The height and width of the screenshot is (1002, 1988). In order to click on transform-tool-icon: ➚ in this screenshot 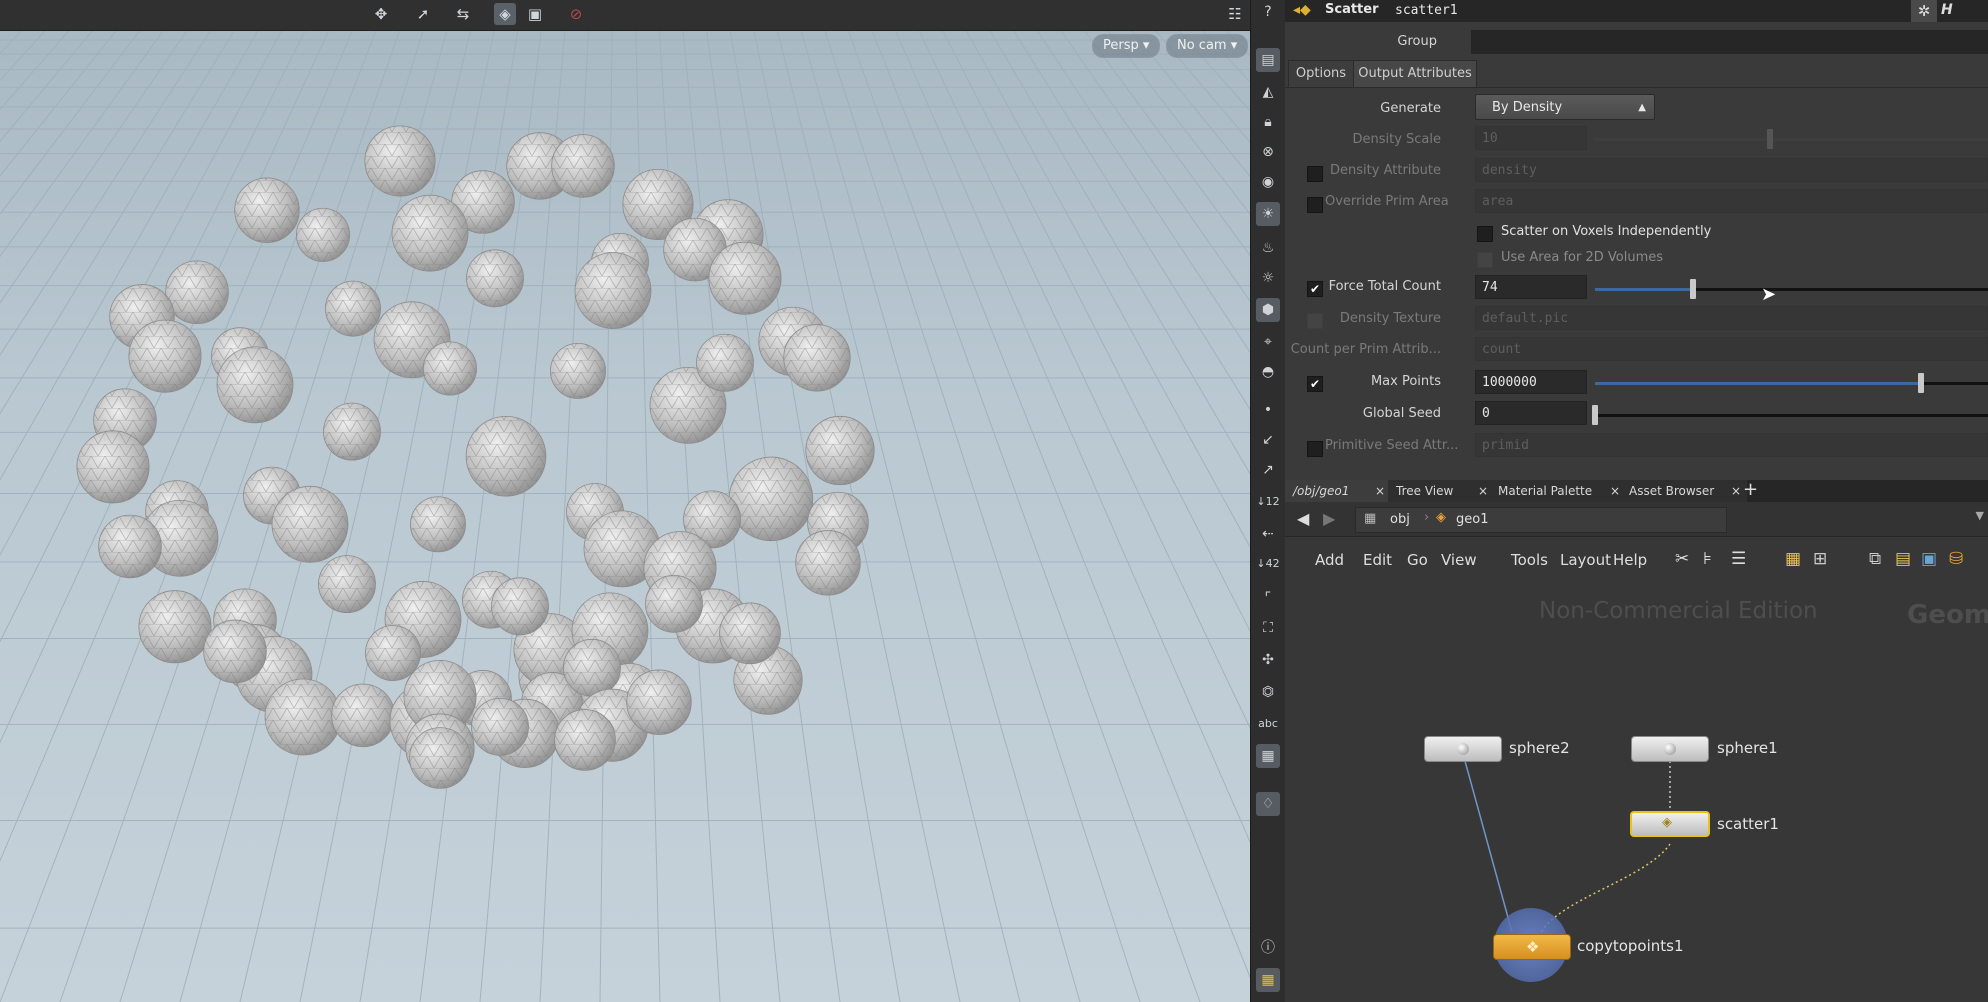, I will do `click(423, 14)`.